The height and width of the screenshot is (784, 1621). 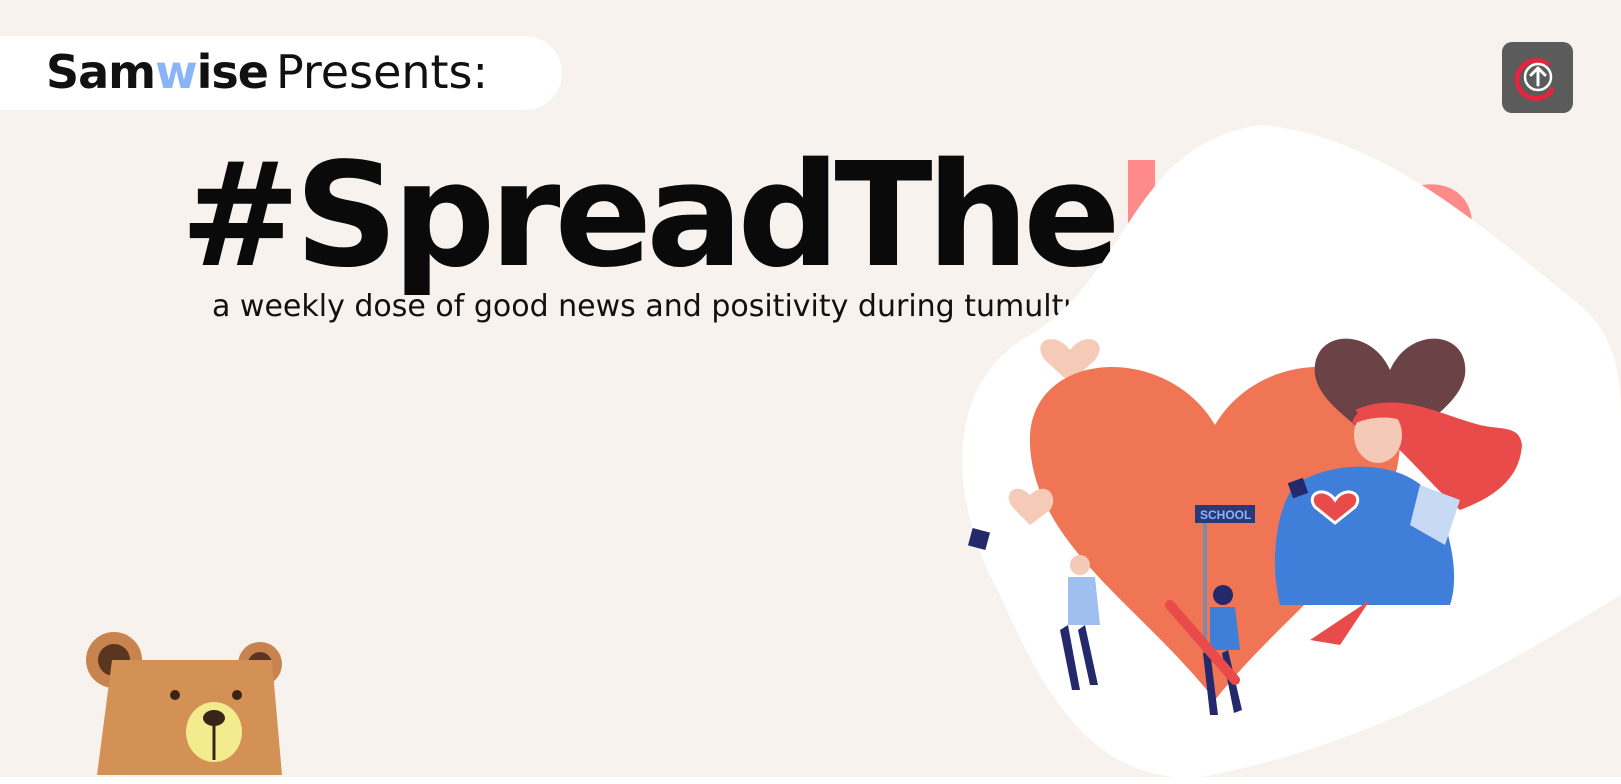 I want to click on girl-head, so click(x=1223, y=595).